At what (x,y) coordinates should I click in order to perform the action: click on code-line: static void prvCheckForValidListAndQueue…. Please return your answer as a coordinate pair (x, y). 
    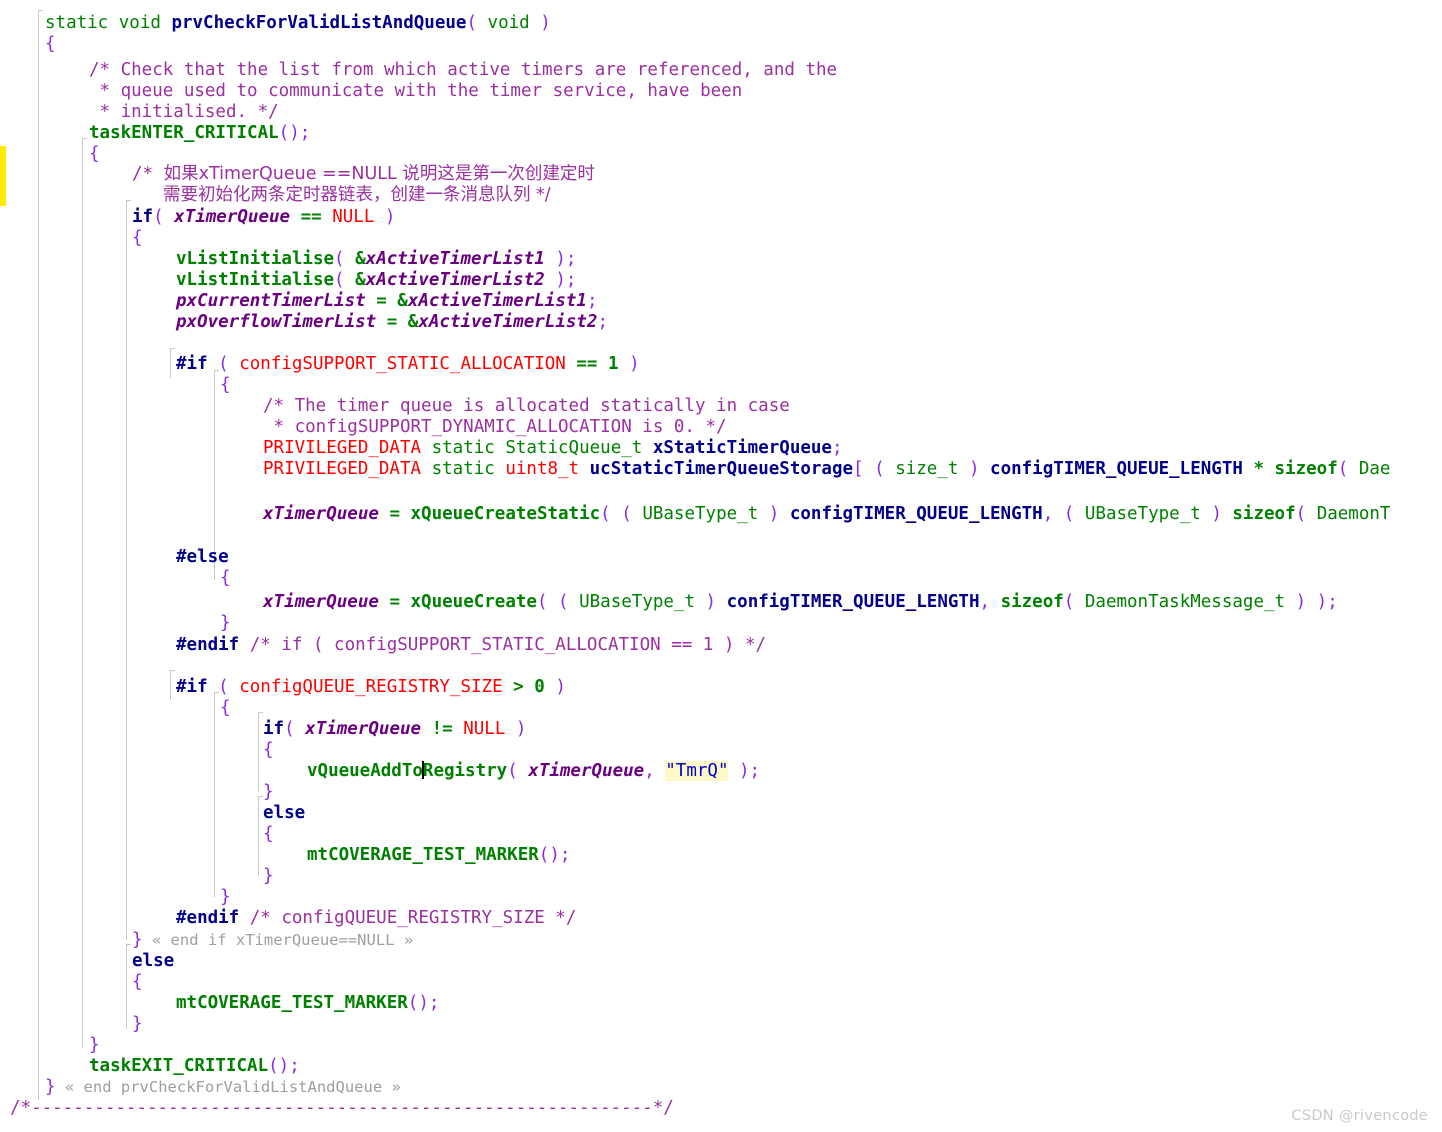
    Looking at the image, I should click on (275, 23).